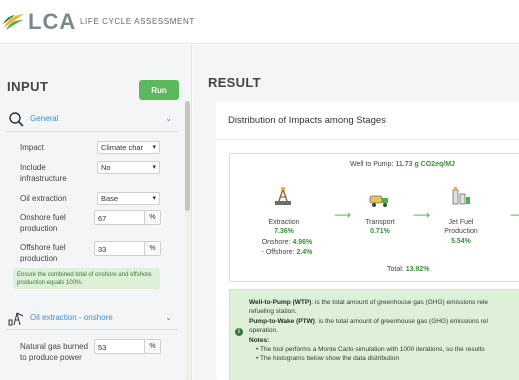 This screenshot has height=380, width=519. Describe the element at coordinates (71, 317) in the screenshot. I see `oil-onshore-section-label: Oil extraction - onshore` at that location.